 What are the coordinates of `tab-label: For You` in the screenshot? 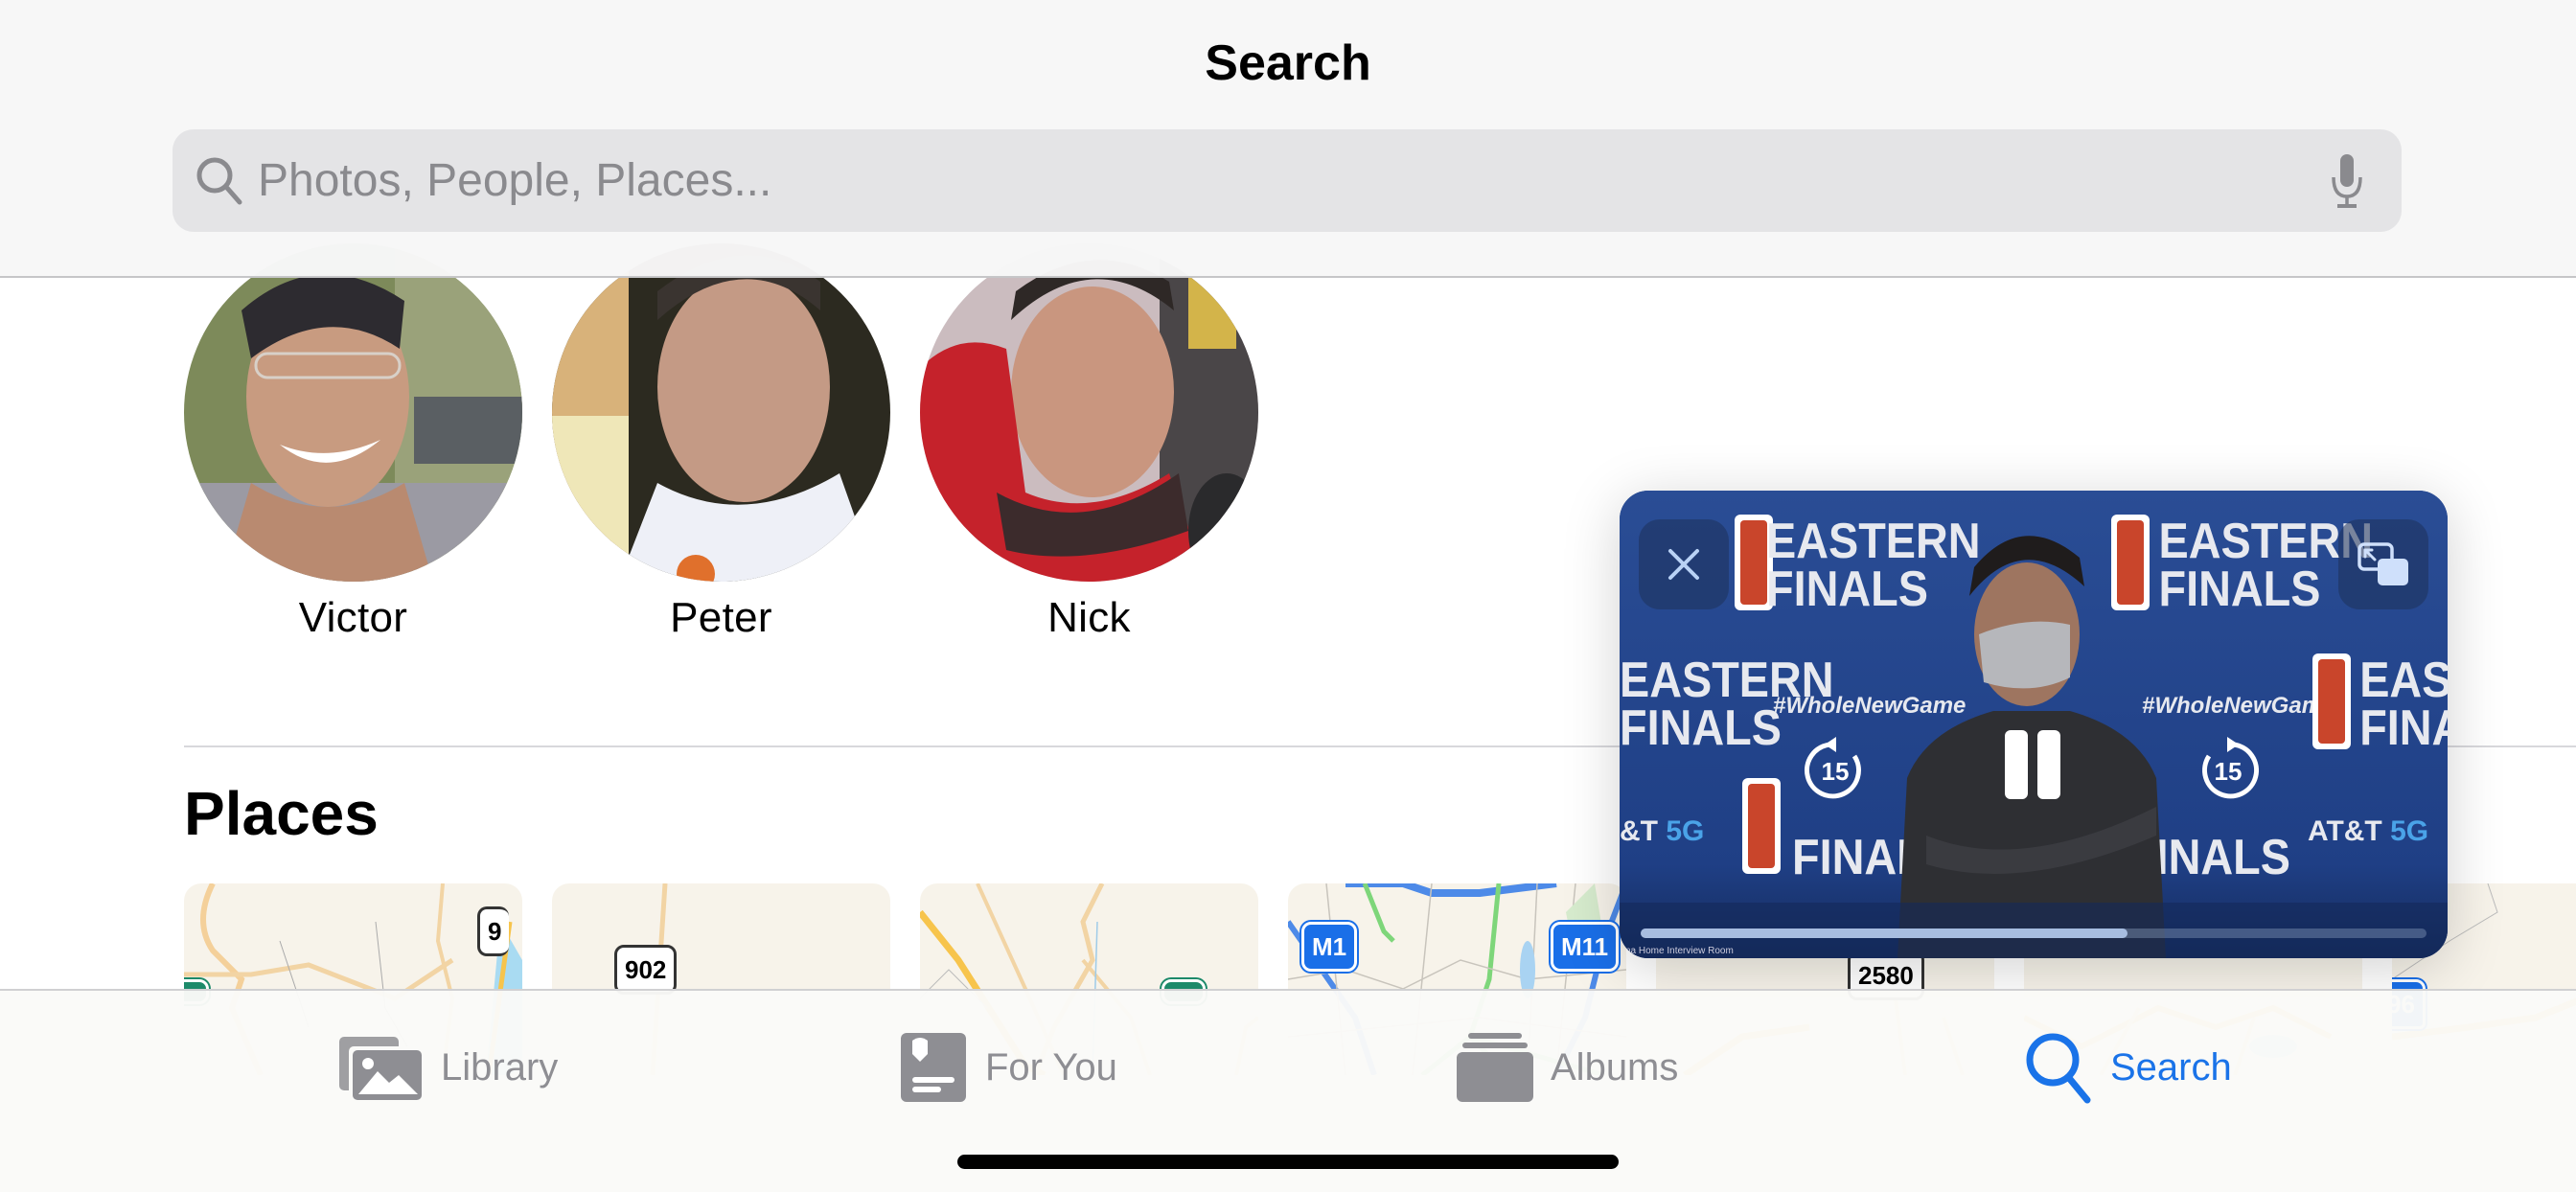 It's located at (1051, 1067).